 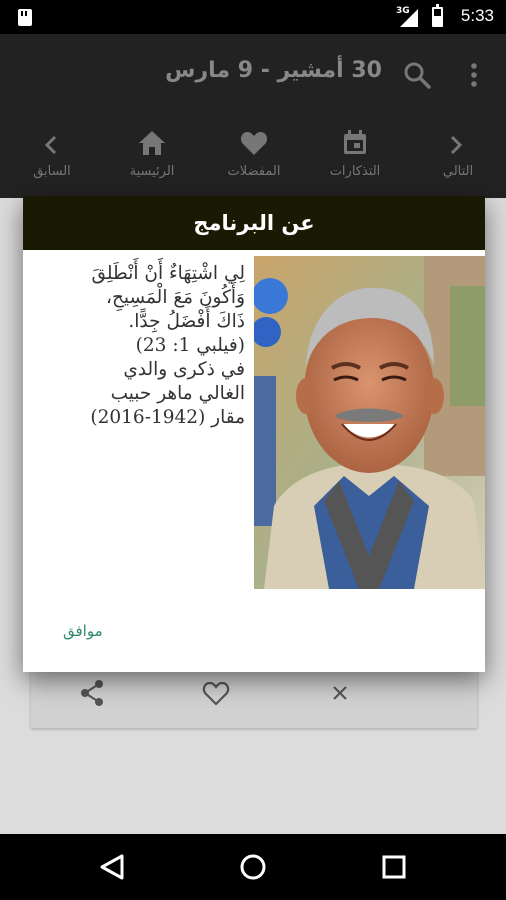 What do you see at coordinates (168, 273) in the screenshot?
I see `verse-line-1: لِي اشْتِهَاءٌ أَنْ أَنْطَلِقَ` at bounding box center [168, 273].